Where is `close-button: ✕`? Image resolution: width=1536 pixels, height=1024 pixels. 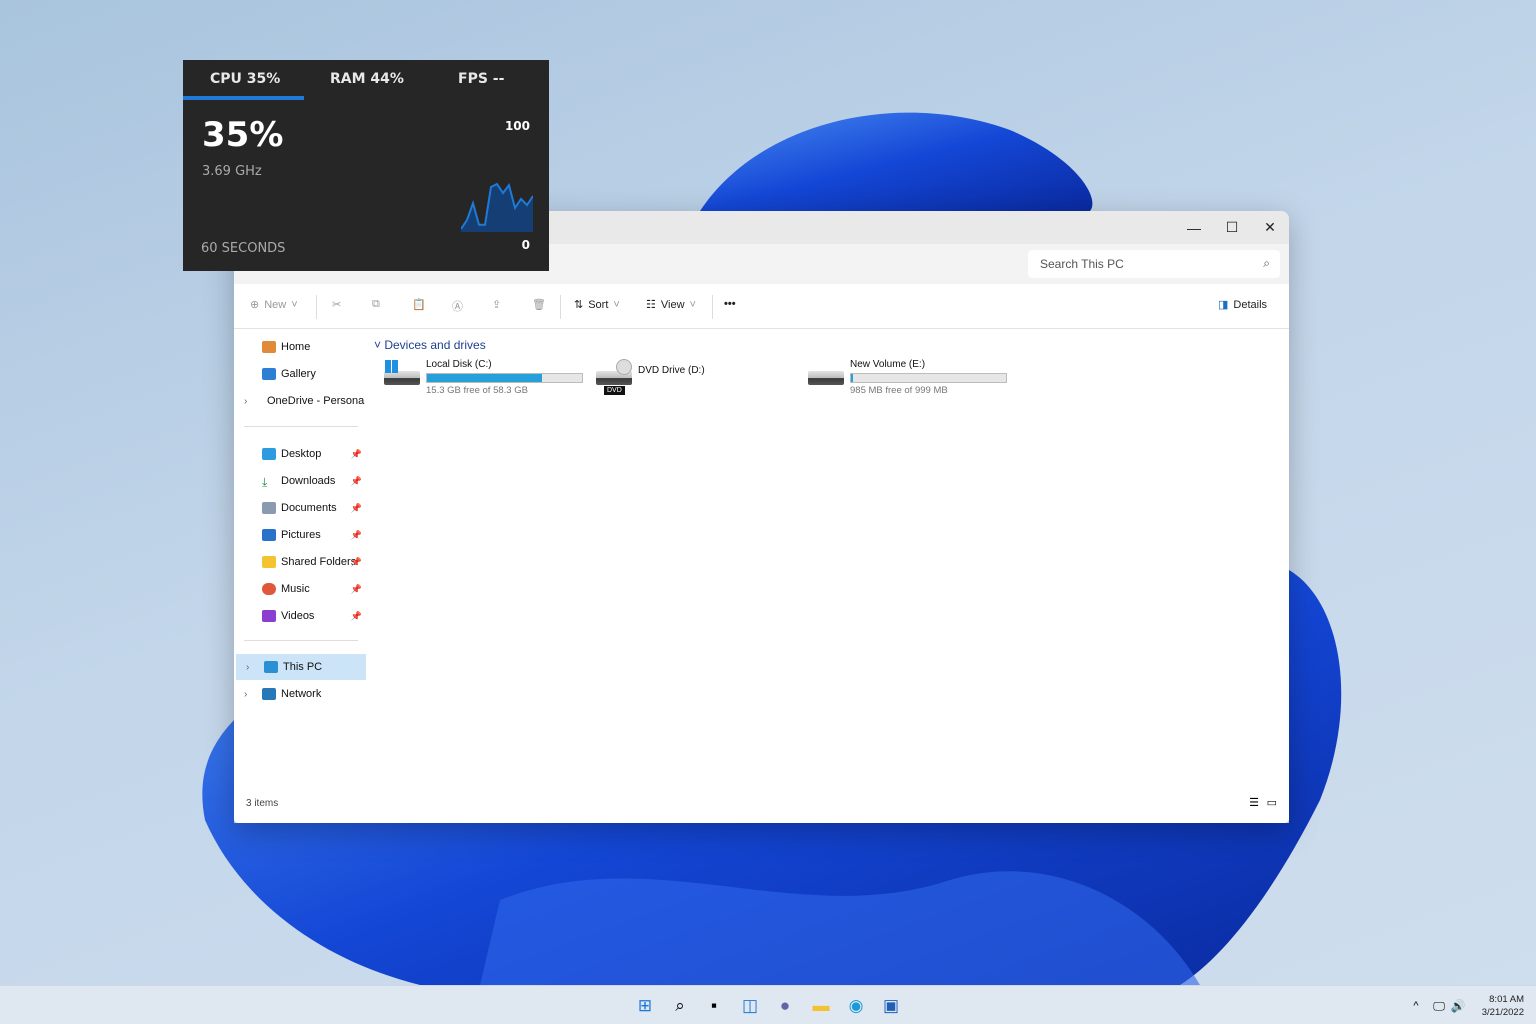
close-button: ✕ is located at coordinates (1270, 227).